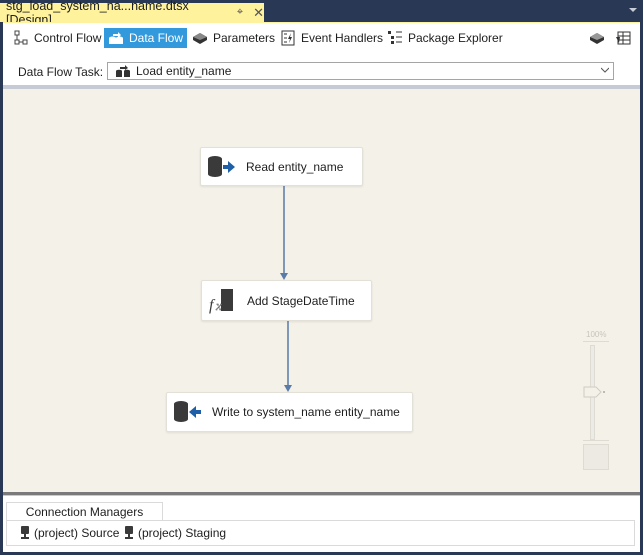 This screenshot has width=643, height=555. What do you see at coordinates (68, 38) in the screenshot?
I see `tab-label: Control Flow` at bounding box center [68, 38].